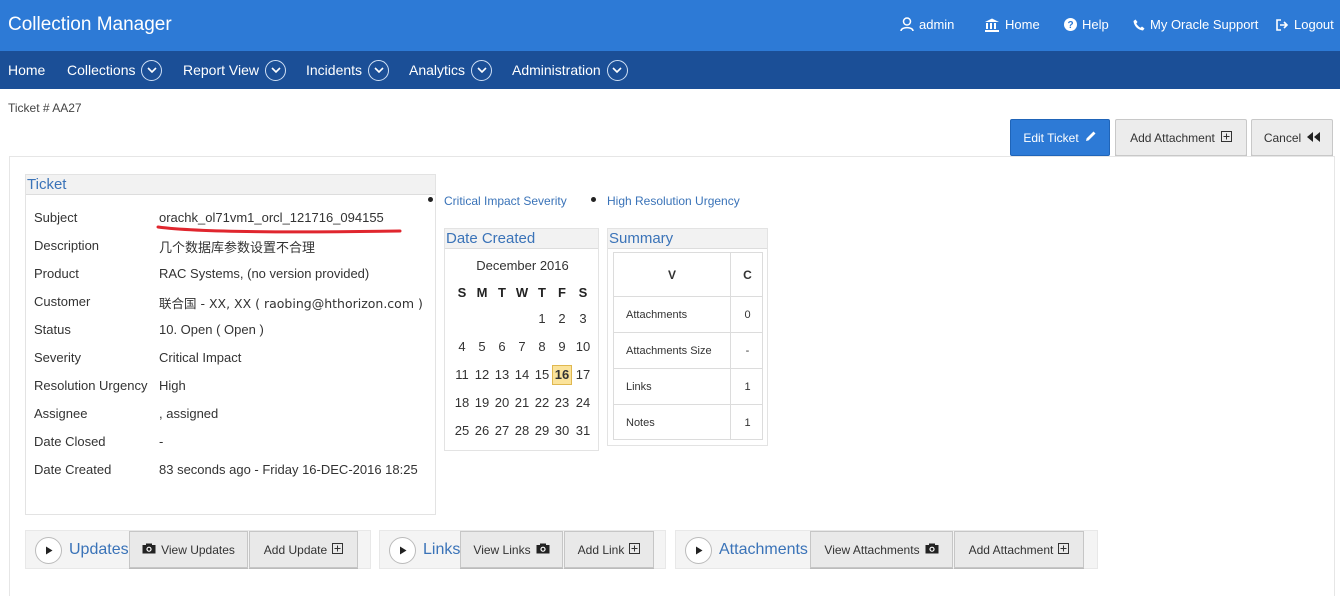 This screenshot has width=1340, height=596. Describe the element at coordinates (56, 217) in the screenshot. I see `subject-label: Subject` at that location.